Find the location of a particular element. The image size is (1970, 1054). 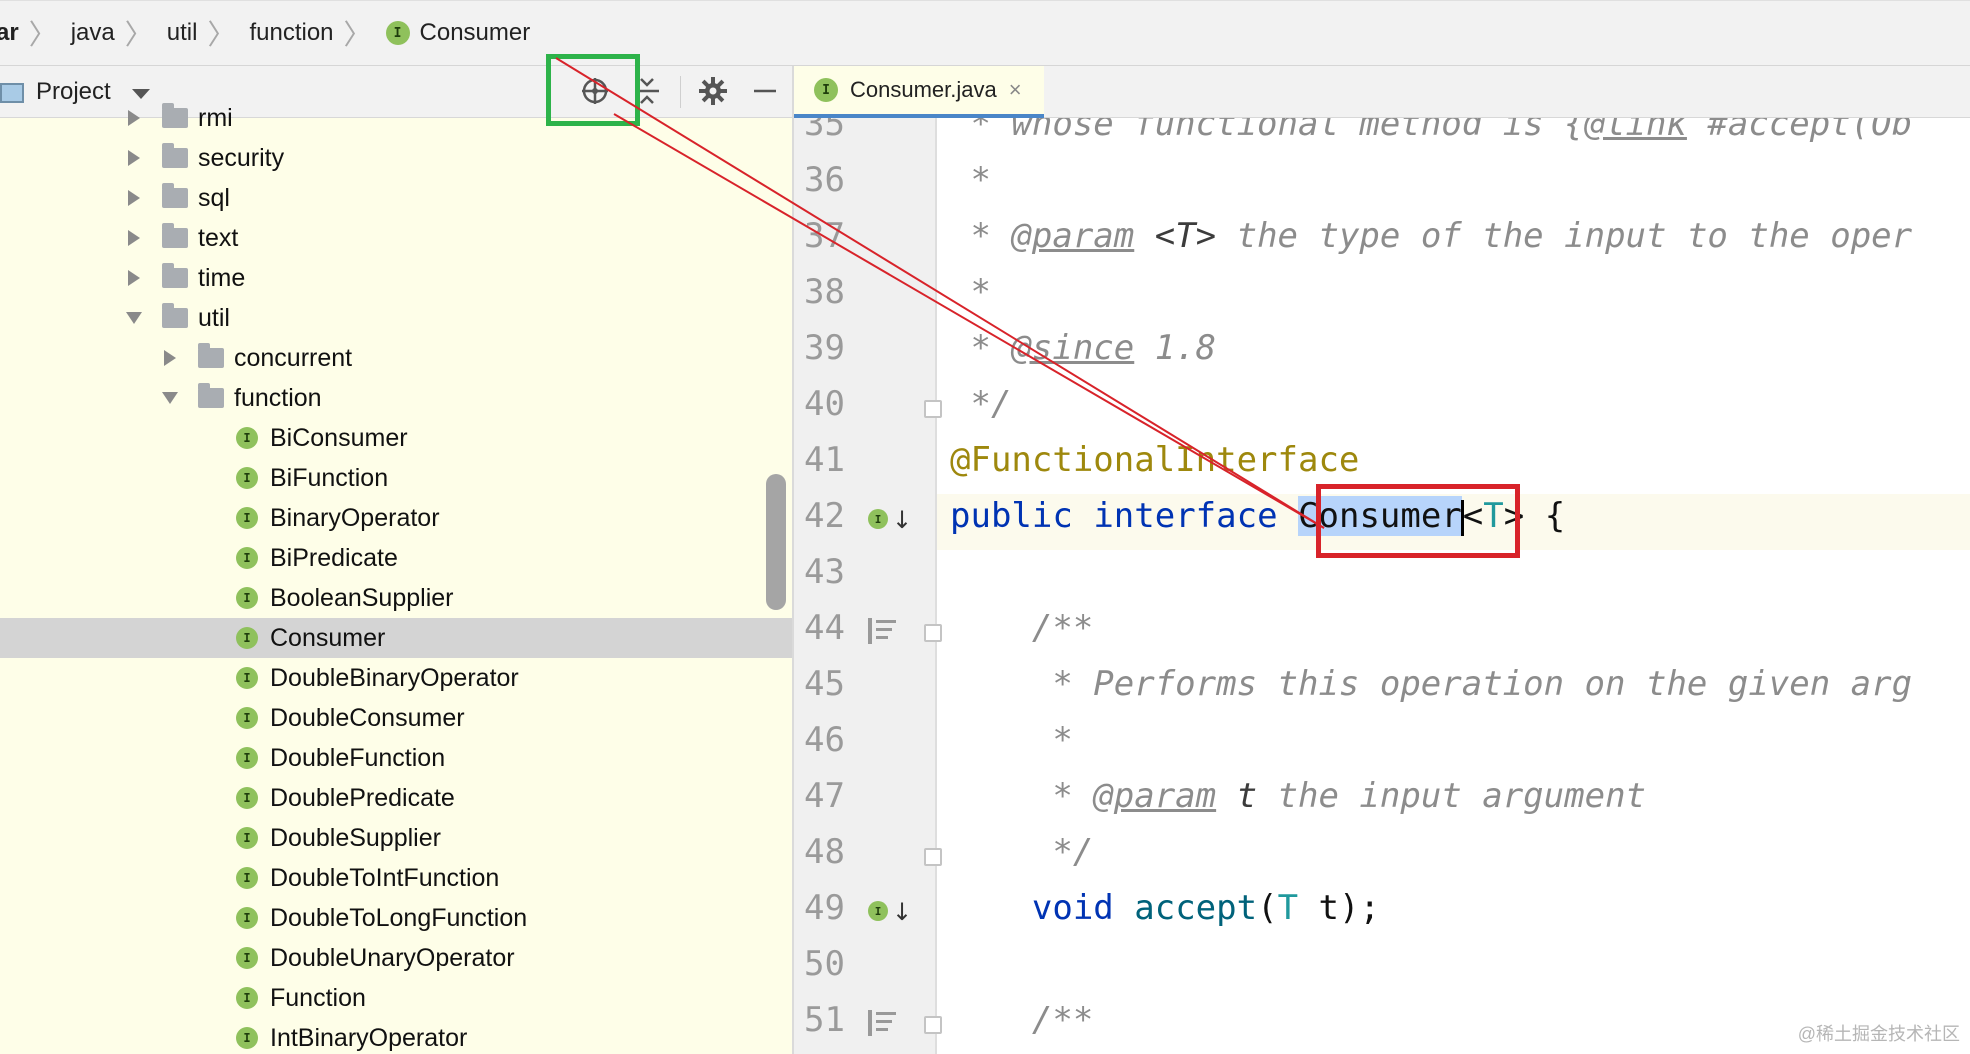

code-line-51: /** is located at coordinates (1022, 1020).